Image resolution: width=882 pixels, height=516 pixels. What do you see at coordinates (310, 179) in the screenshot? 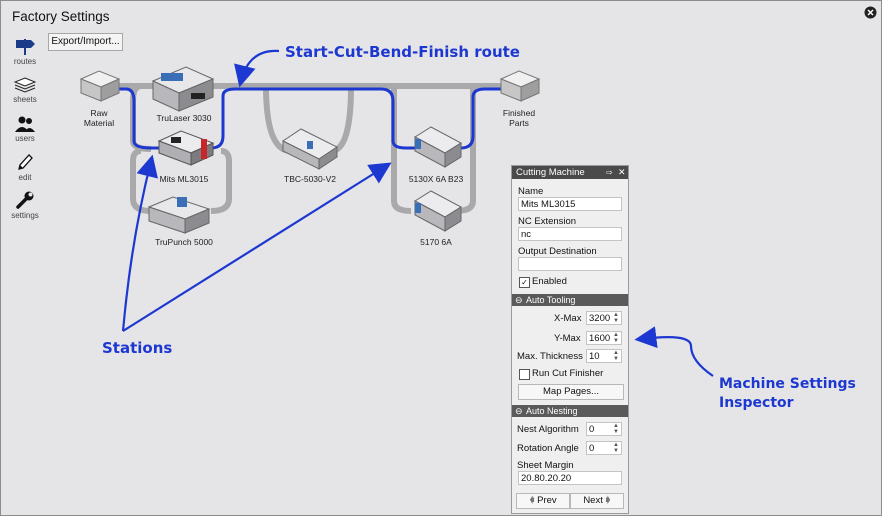
I see `station-label: TBC-5030-V2` at bounding box center [310, 179].